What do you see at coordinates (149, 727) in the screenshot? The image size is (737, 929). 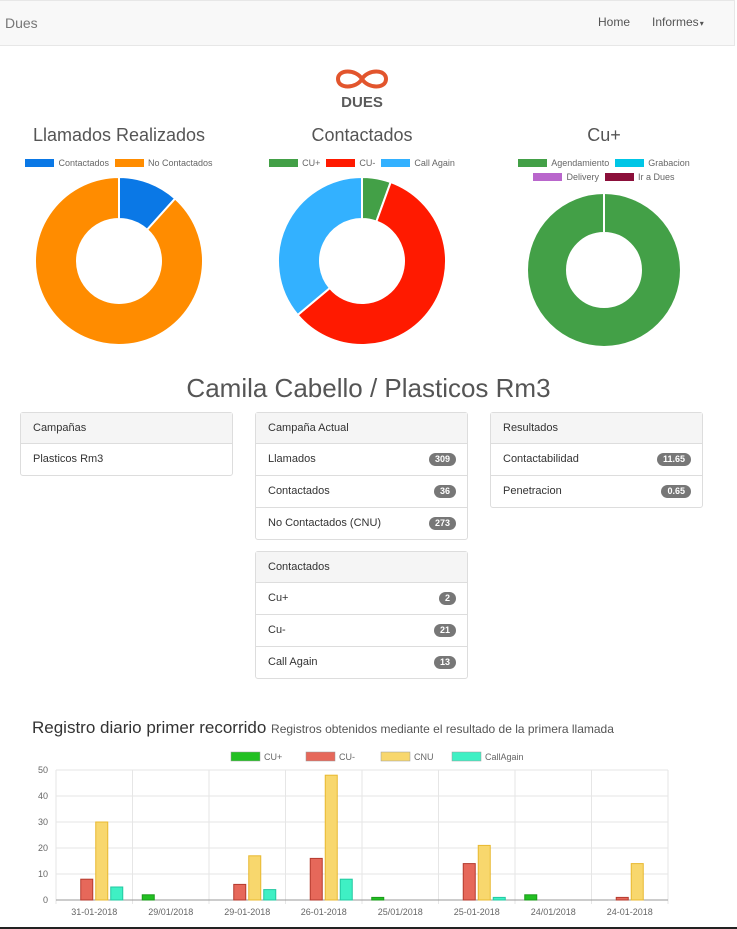 I see `daily-title: Registro diario primer recorrido` at bounding box center [149, 727].